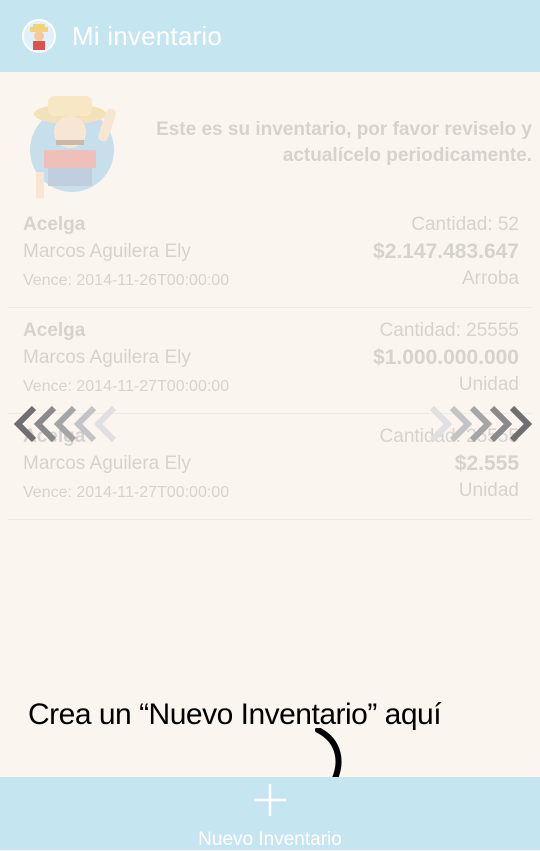 The width and height of the screenshot is (540, 851). Describe the element at coordinates (486, 463) in the screenshot. I see `item-price: $2.555` at that location.